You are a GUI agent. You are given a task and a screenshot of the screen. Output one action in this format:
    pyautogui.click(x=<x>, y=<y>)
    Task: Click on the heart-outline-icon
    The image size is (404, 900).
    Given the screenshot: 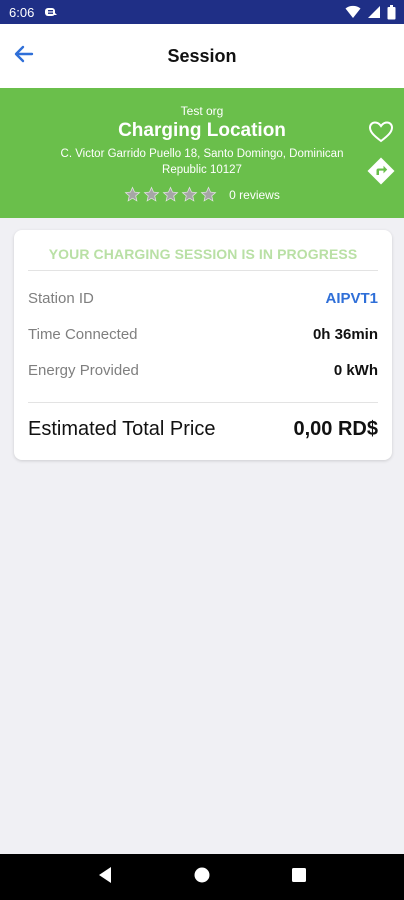 What is the action you would take?
    pyautogui.click(x=381, y=134)
    